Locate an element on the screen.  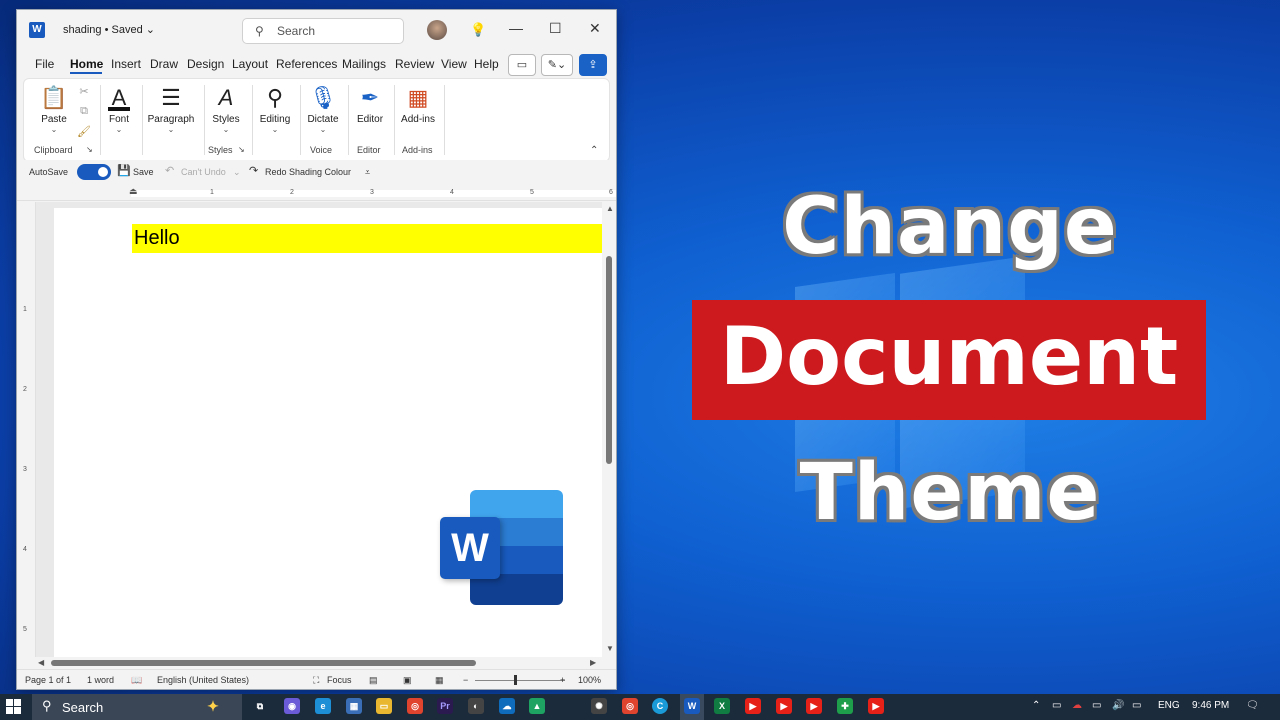
chatgpt-icon: ✺ is located at coordinates (599, 706).